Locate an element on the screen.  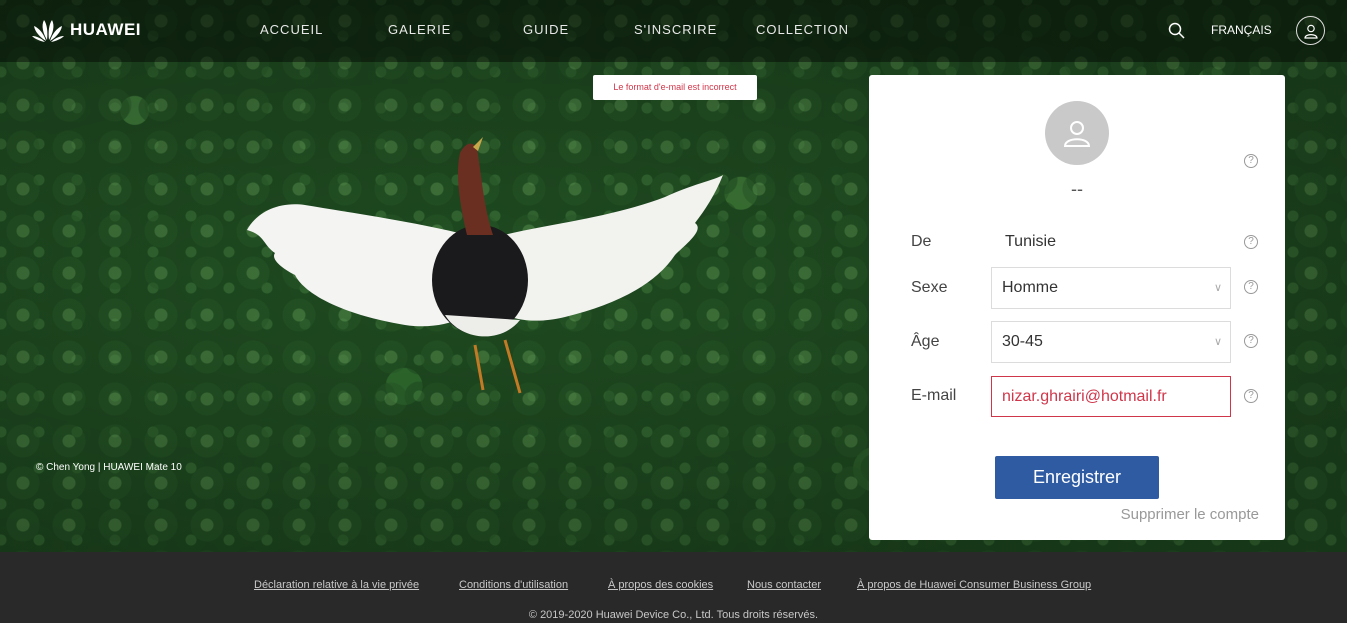
account-button is located at coordinates (1310, 30).